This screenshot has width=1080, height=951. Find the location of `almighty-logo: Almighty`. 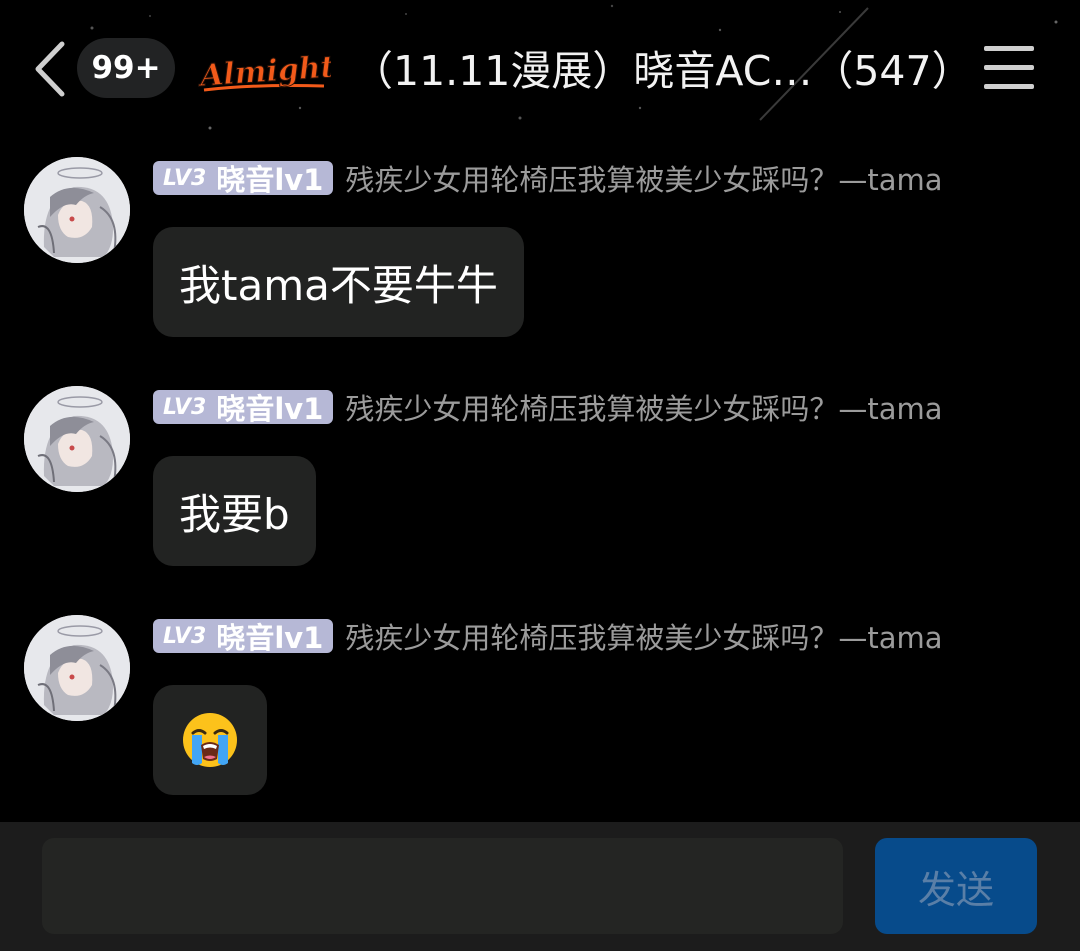

almighty-logo: Almighty is located at coordinates (263, 71).